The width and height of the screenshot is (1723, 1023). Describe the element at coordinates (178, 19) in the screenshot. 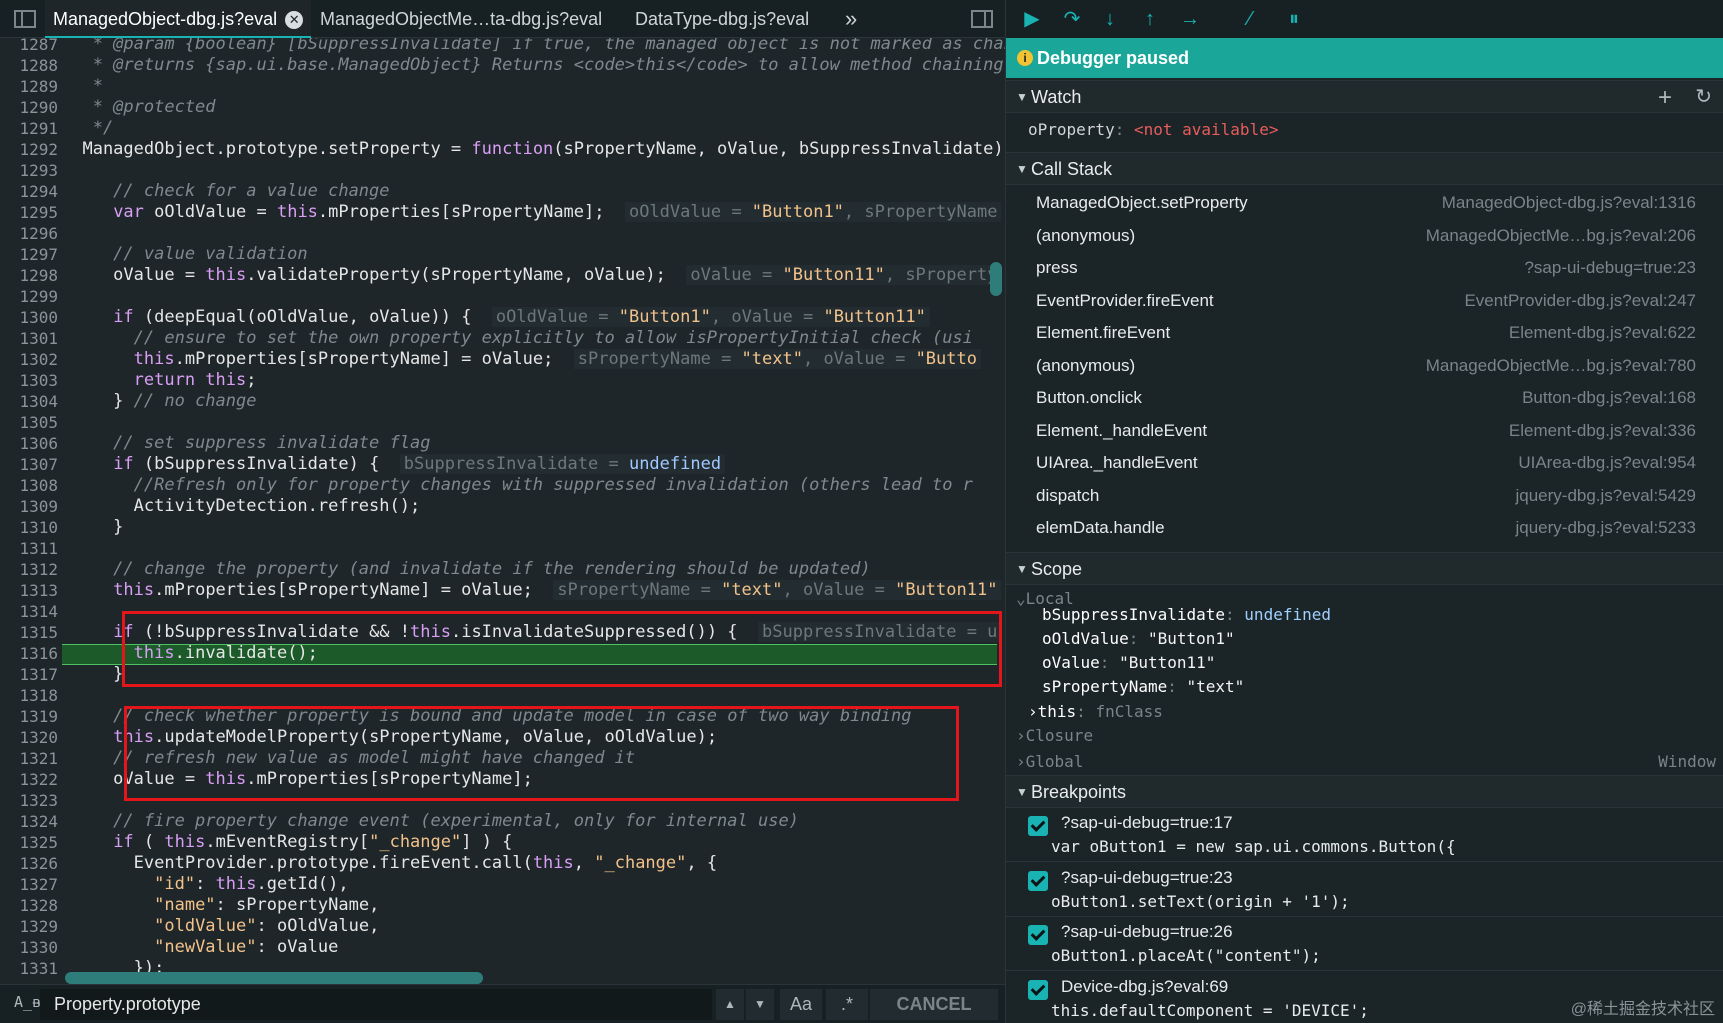

I see `tab-managedobject: ManagedObject-dbg.js?eval ✕` at that location.